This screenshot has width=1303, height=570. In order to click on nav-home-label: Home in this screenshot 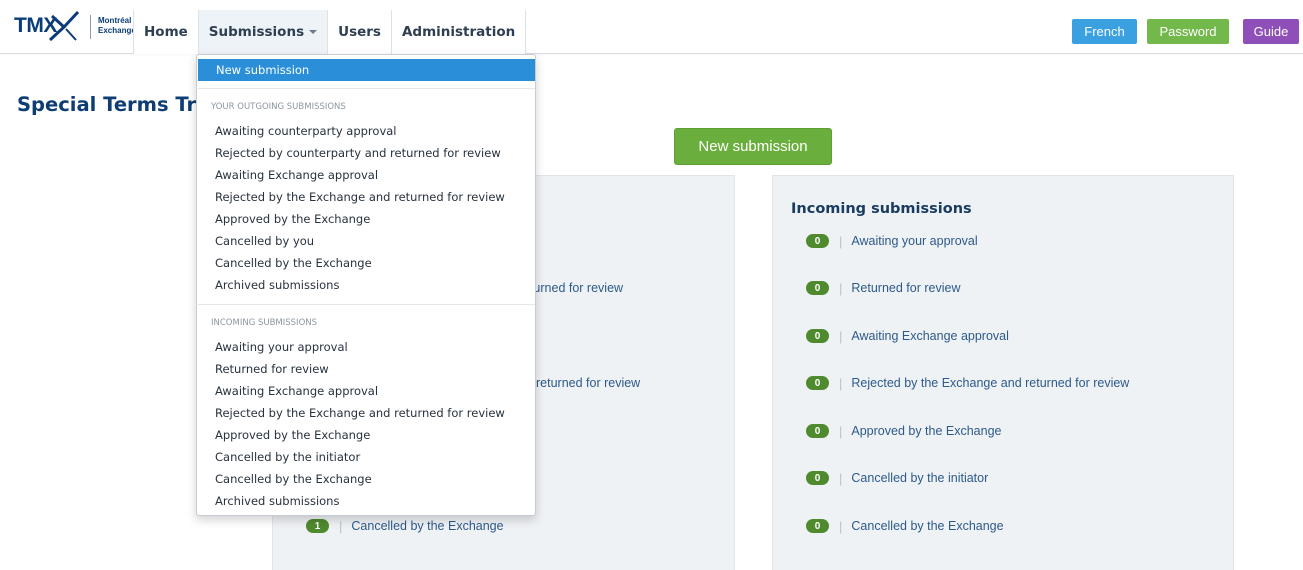, I will do `click(166, 32)`.